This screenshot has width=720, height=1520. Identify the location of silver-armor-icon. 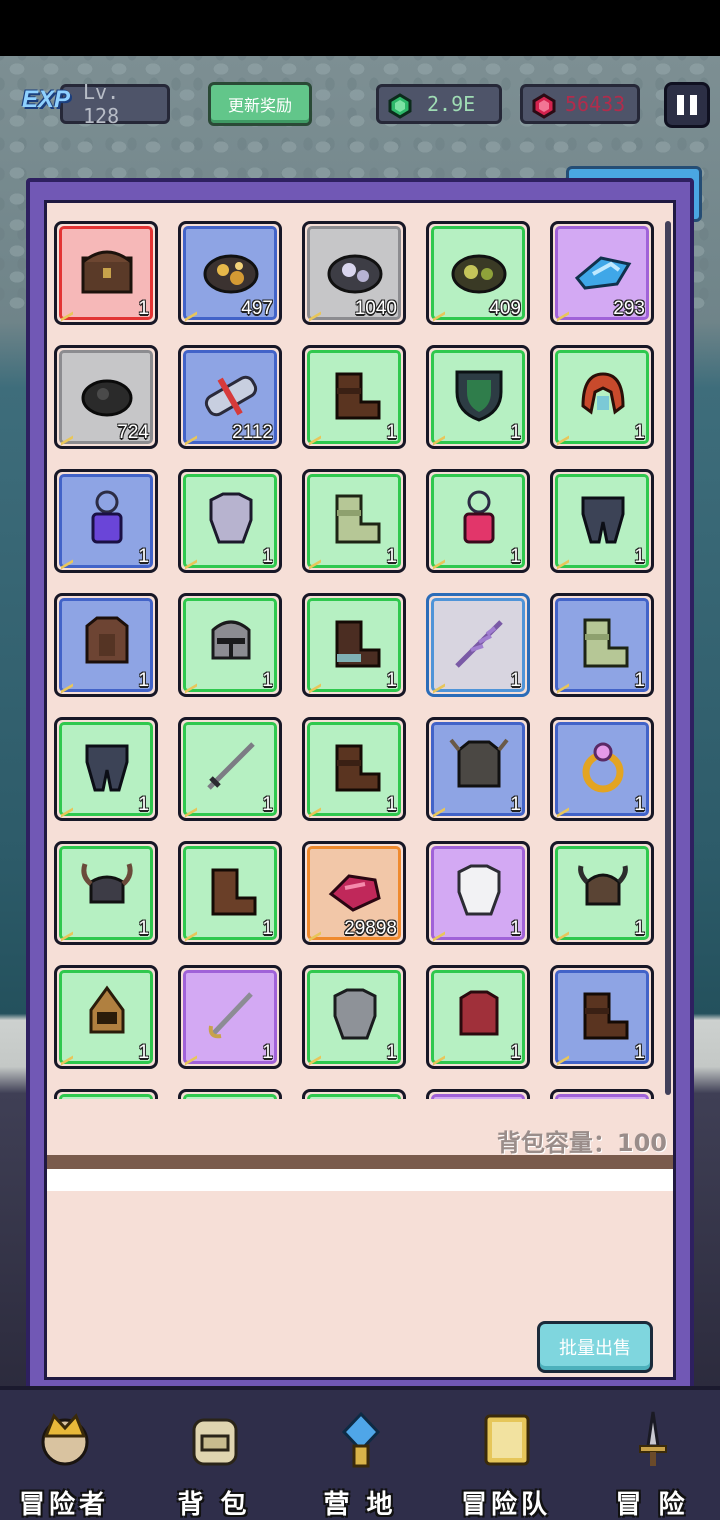
(231, 518).